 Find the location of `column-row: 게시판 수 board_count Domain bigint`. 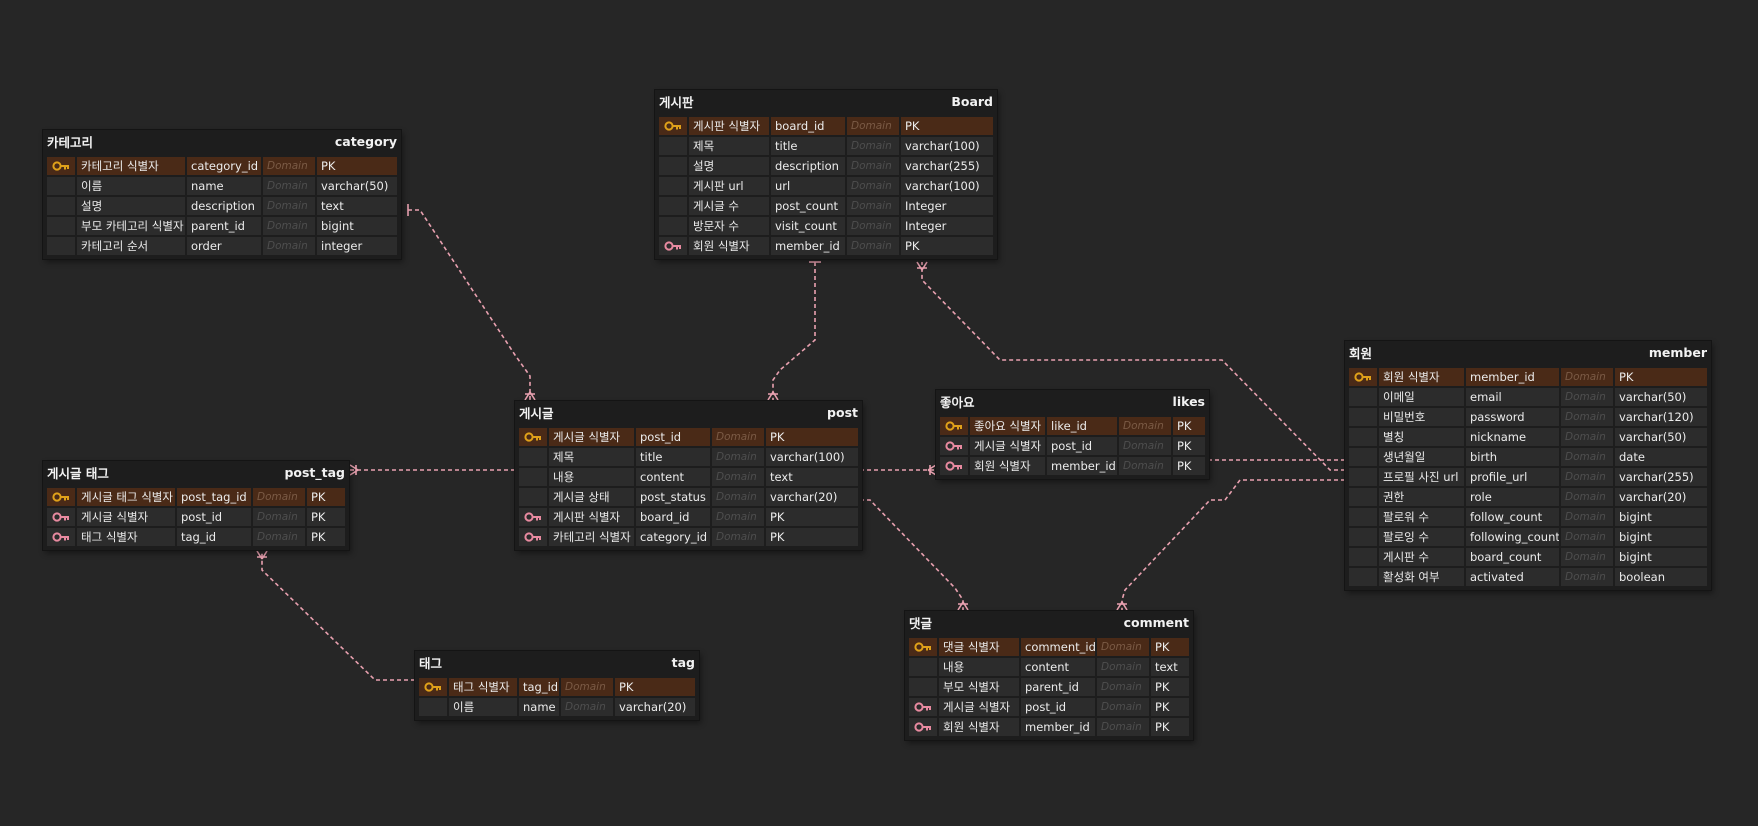

column-row: 게시판 수 board_count Domain bigint is located at coordinates (1528, 557).